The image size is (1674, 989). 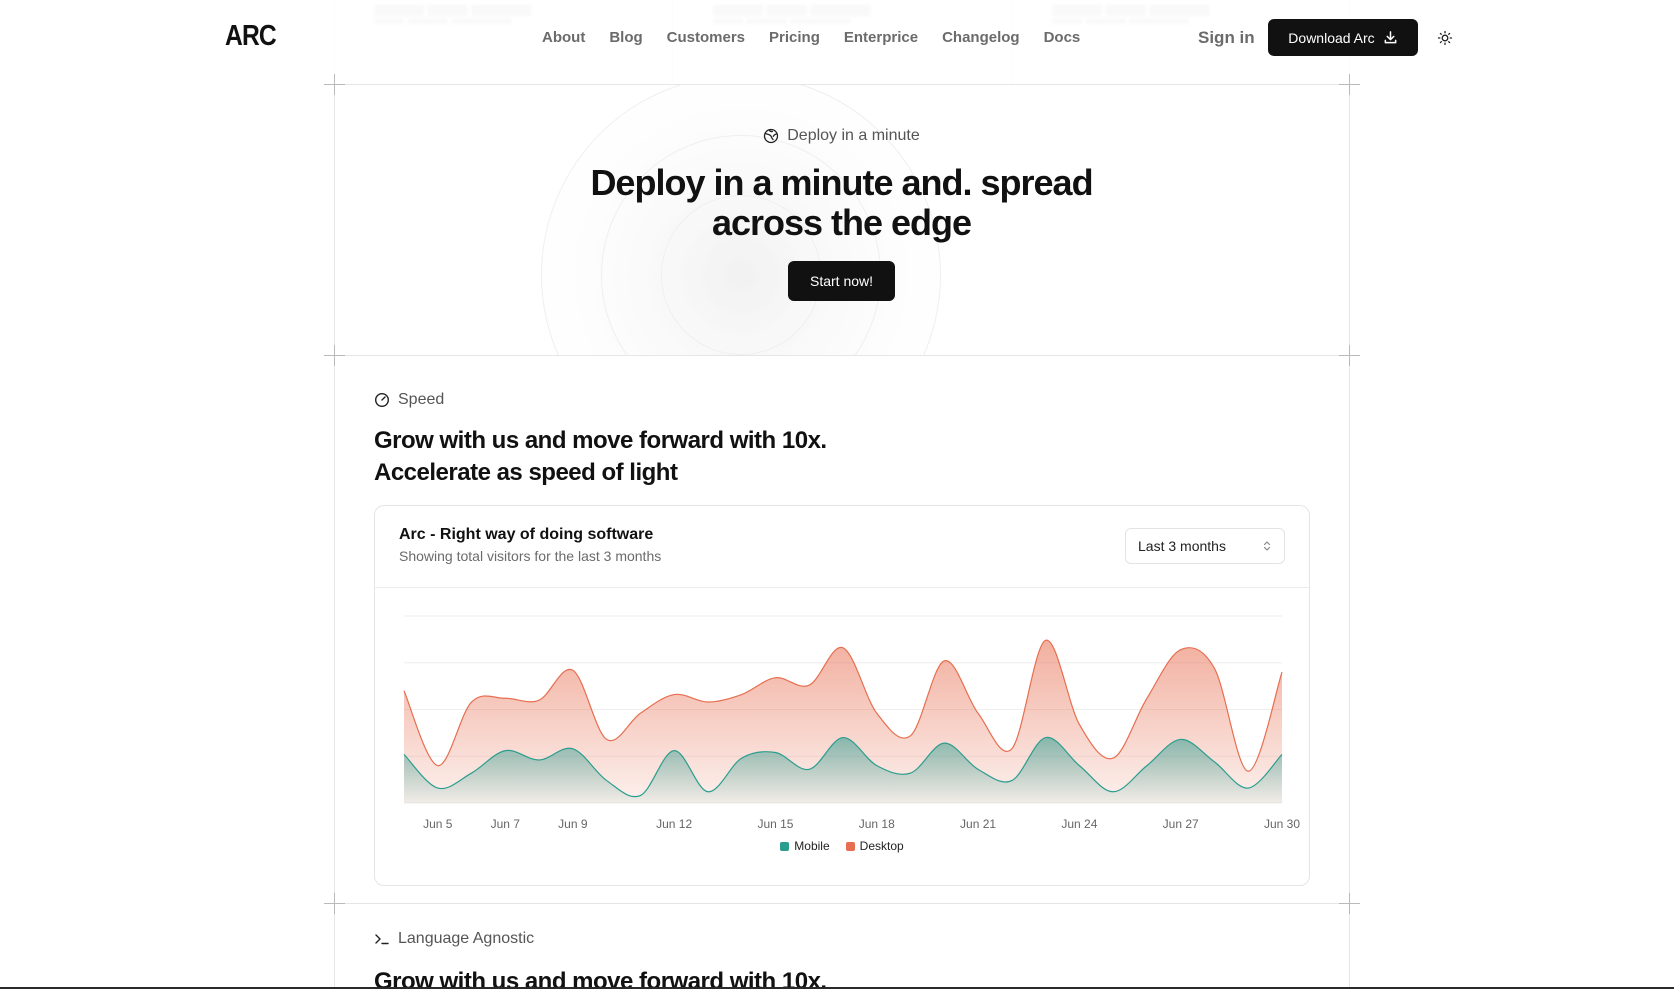 I want to click on x-tick-label: Jun 27, so click(x=1181, y=824).